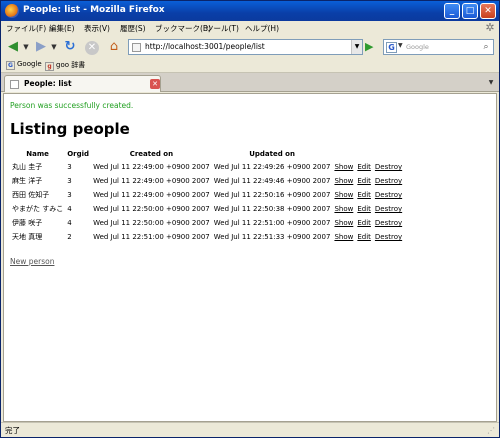 Image resolution: width=500 pixels, height=438 pixels. I want to click on url-bar: http://localhost:3001/people/list ▼, so click(245, 47).